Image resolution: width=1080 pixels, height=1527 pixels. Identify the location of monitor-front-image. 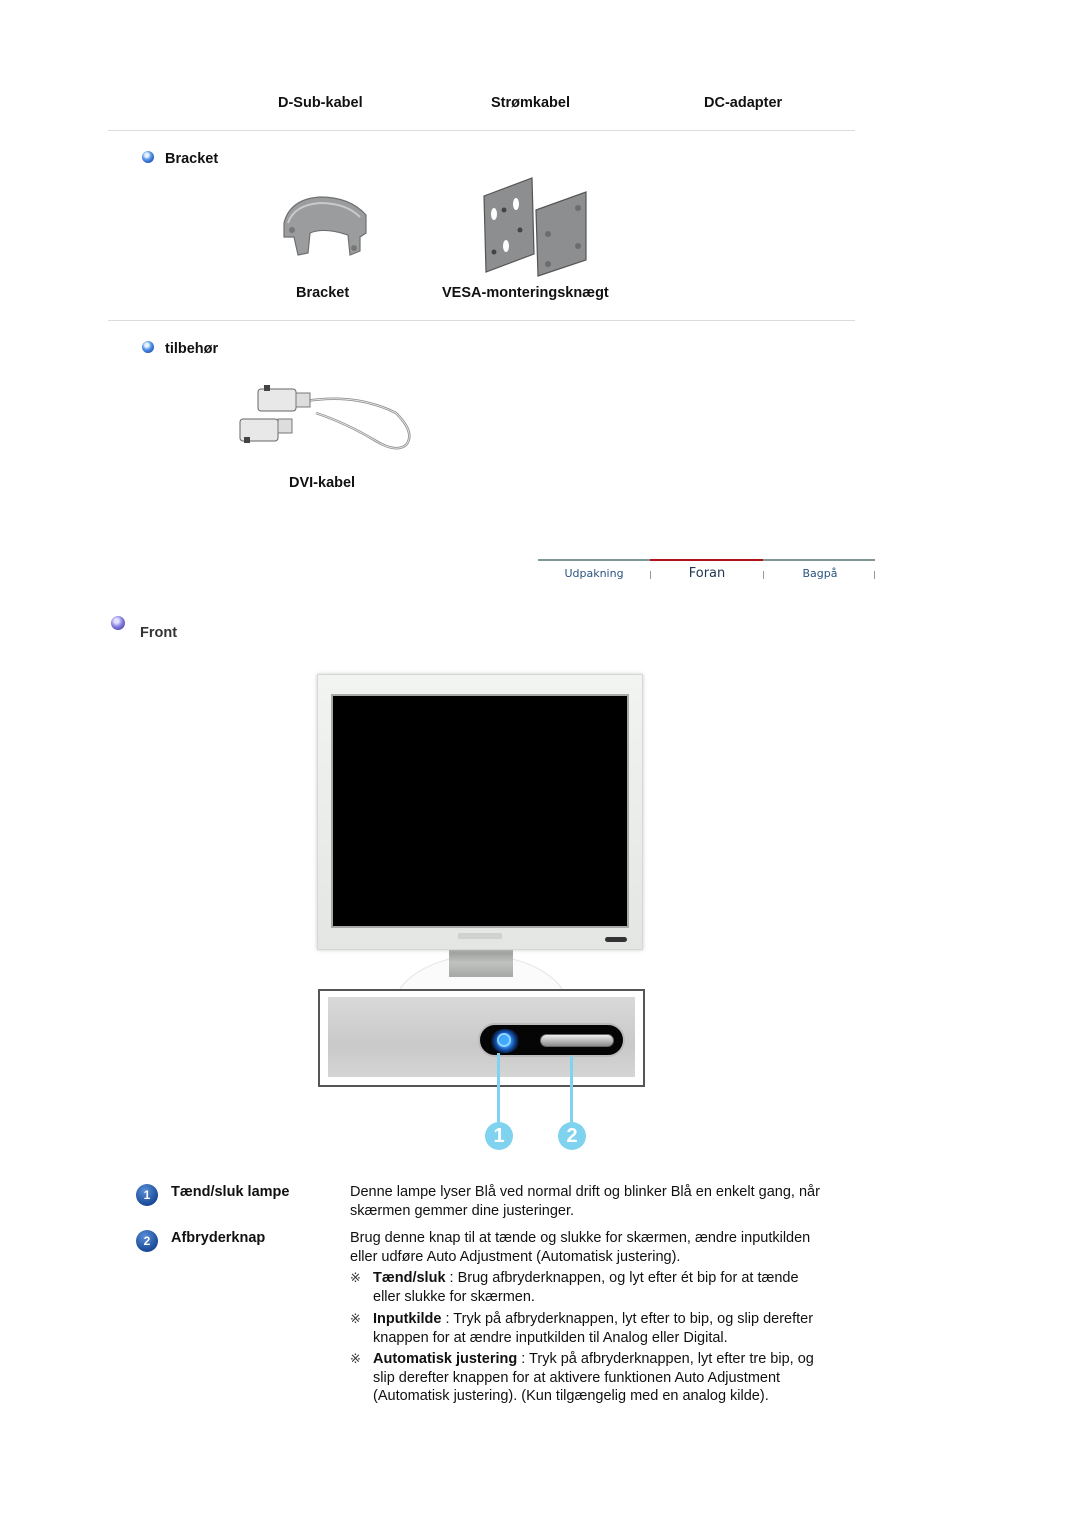
(480, 812).